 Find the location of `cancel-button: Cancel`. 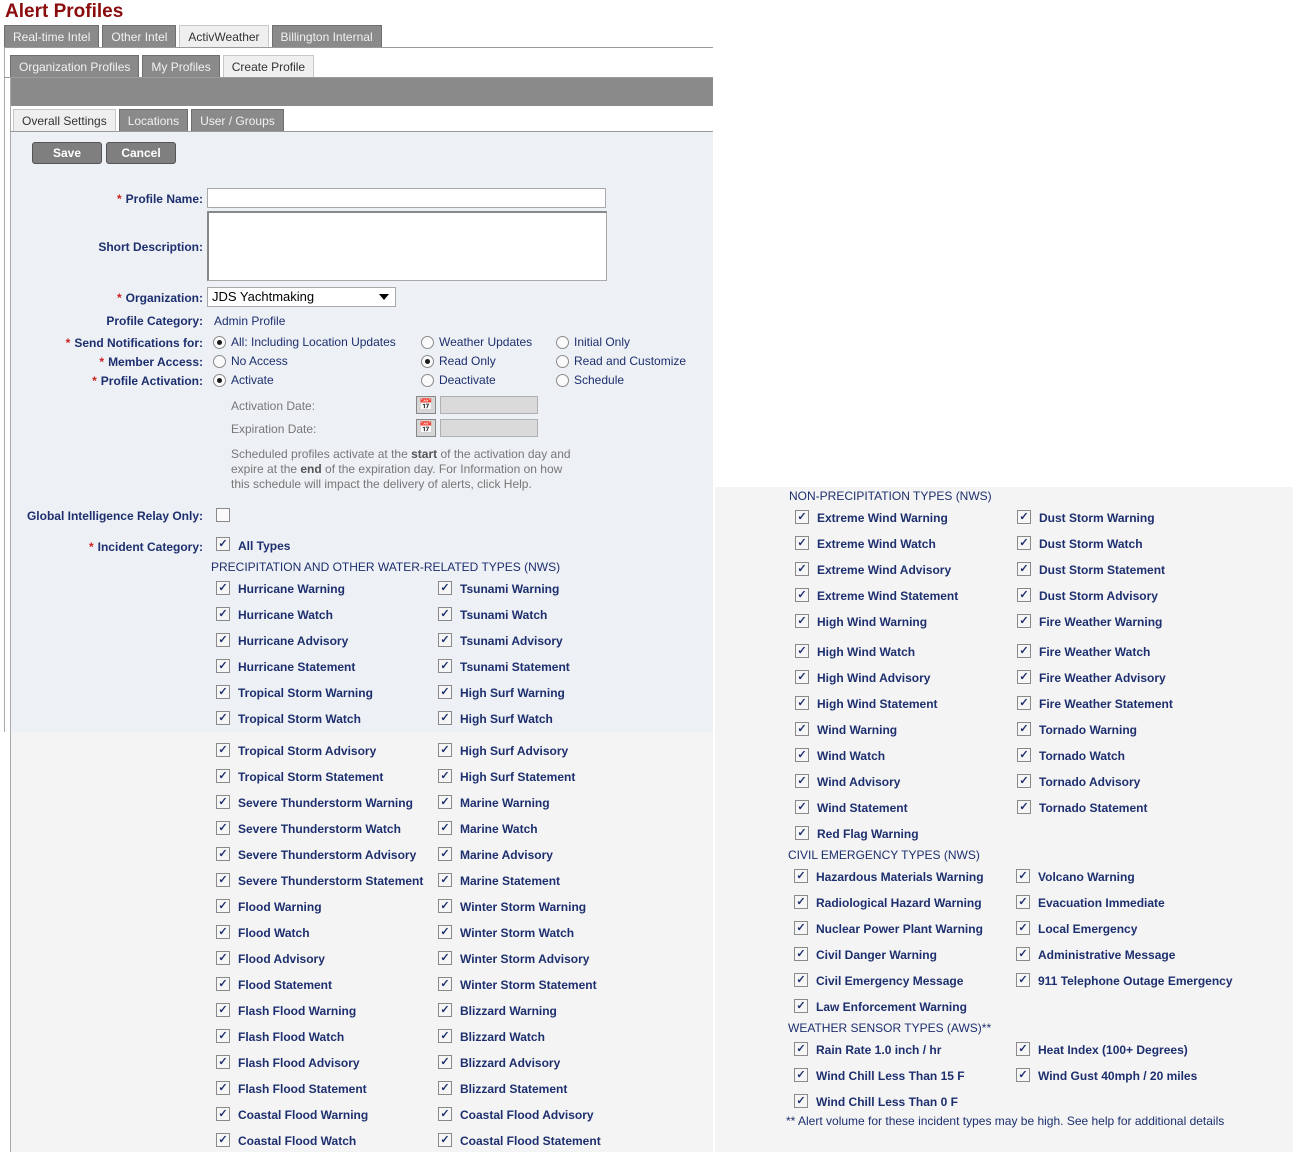

cancel-button: Cancel is located at coordinates (141, 153).